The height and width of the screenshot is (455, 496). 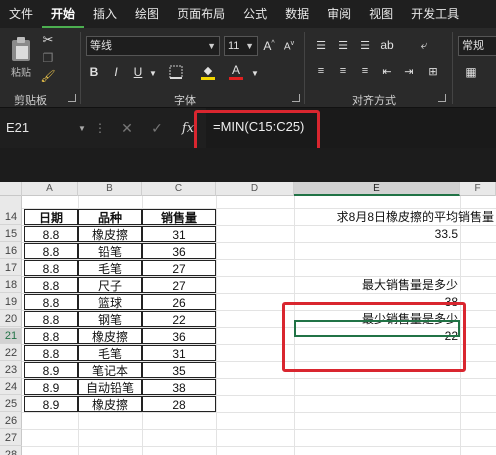 I want to click on table-header-date: 日期, so click(x=51, y=217).